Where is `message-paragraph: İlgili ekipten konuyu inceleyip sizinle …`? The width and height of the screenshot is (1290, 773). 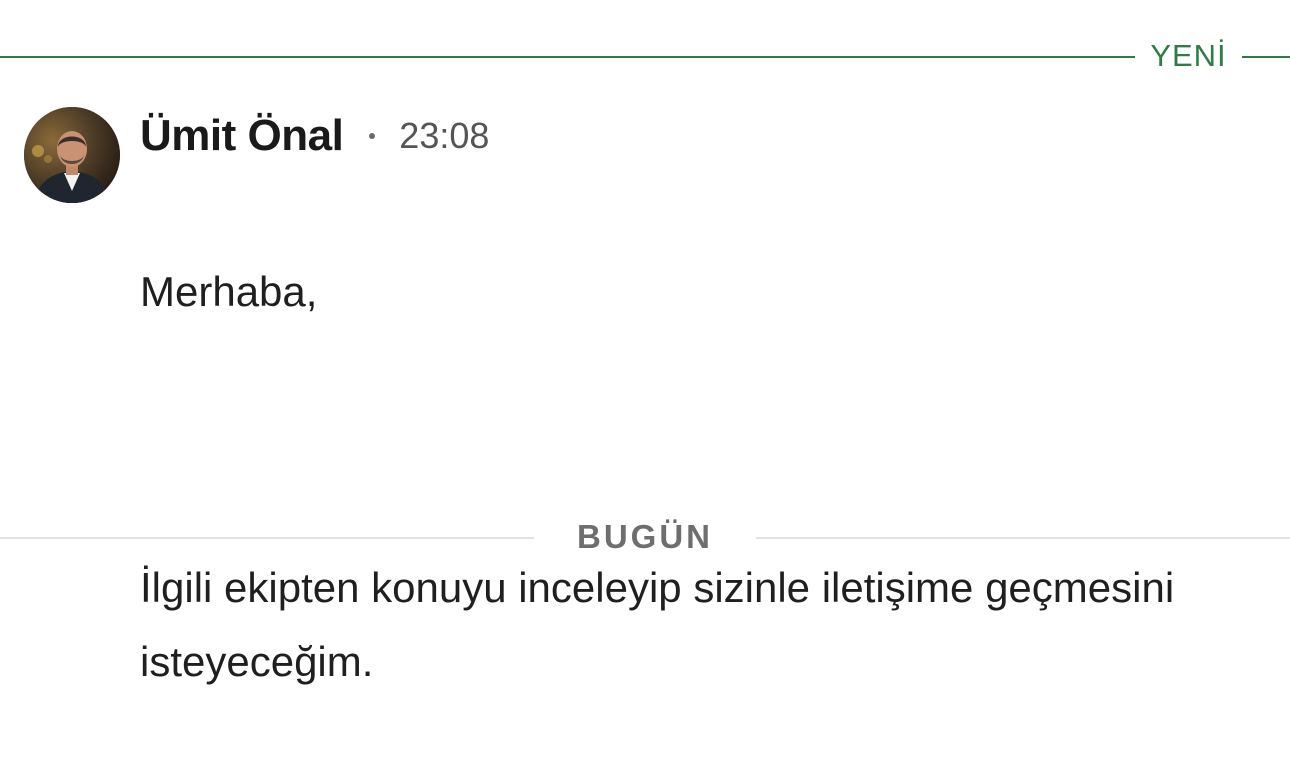 message-paragraph: İlgili ekipten konuyu inceleyip sizinle … is located at coordinates (657, 624).